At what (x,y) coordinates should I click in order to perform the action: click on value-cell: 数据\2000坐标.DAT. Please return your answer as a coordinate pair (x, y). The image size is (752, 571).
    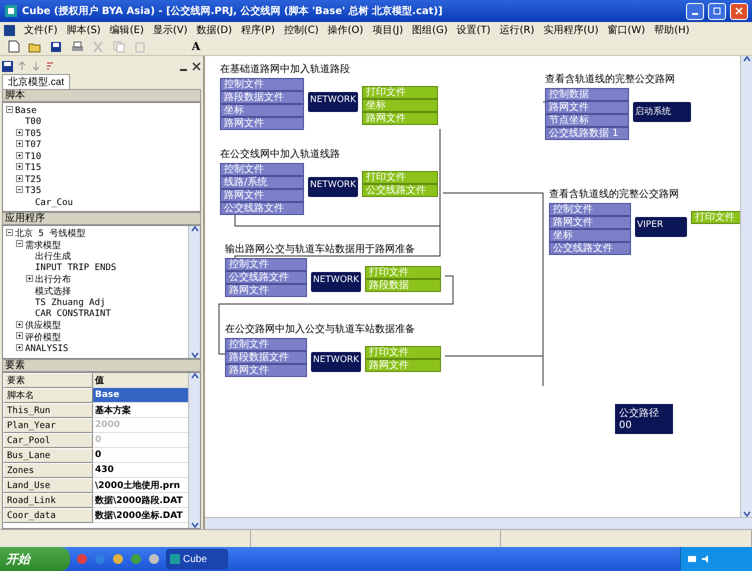
    Looking at the image, I should click on (140, 515).